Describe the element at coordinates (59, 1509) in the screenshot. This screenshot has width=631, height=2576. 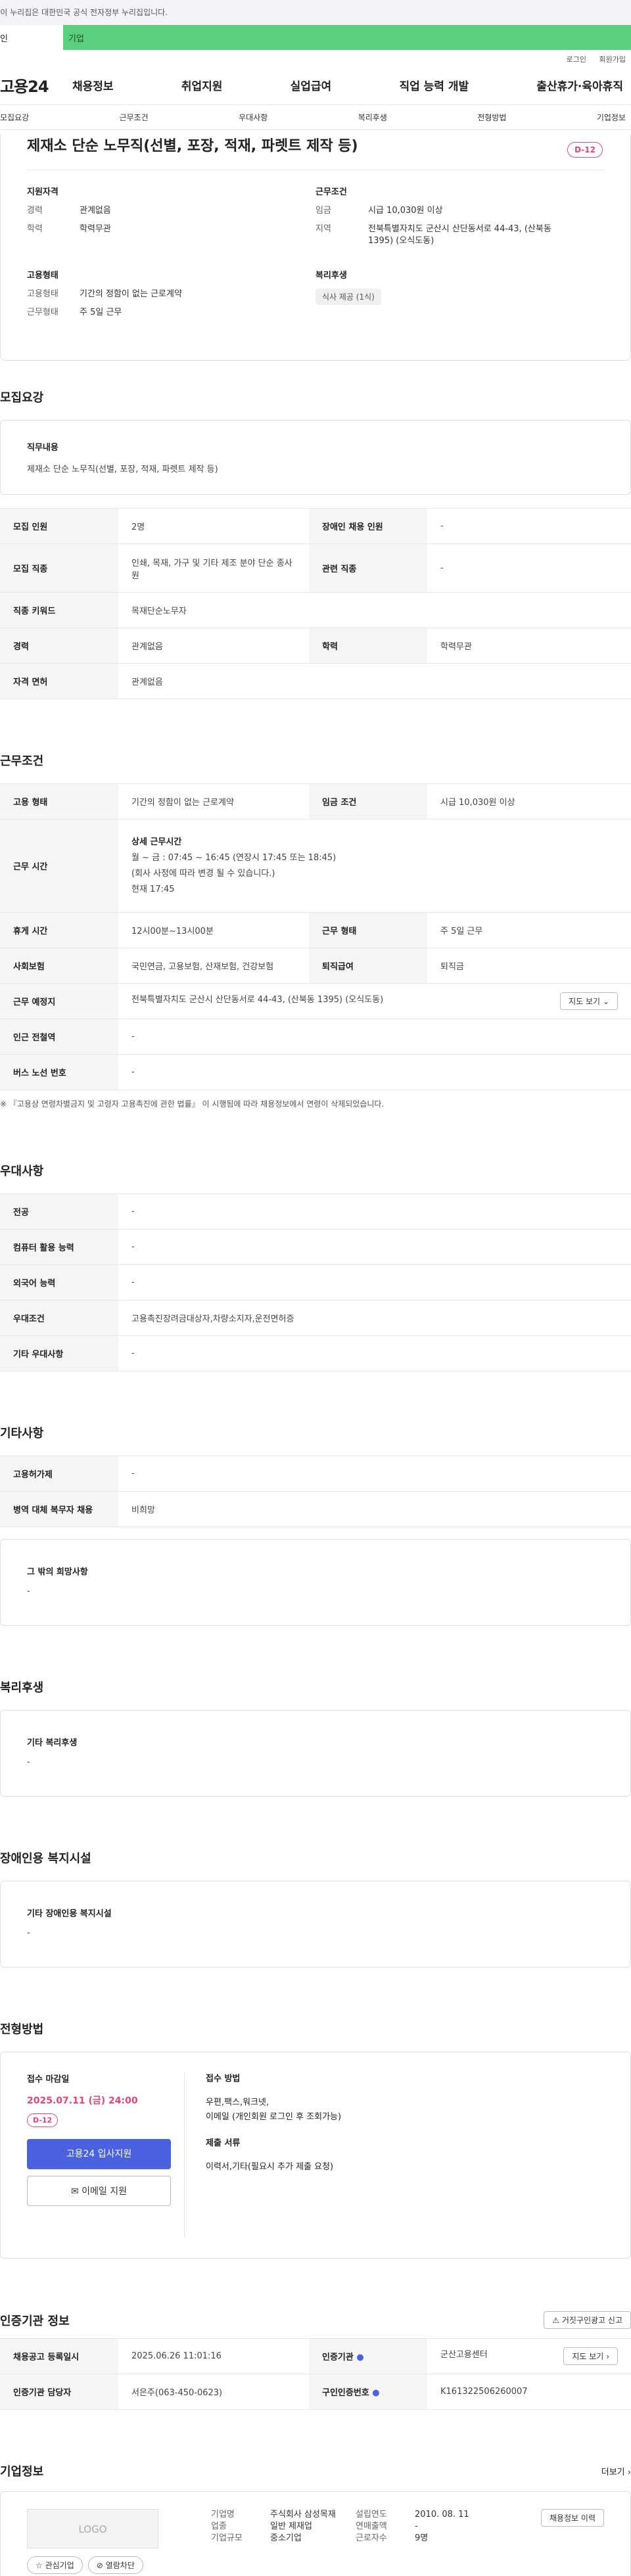
I see `cell-head: 병역 대체 복무자 채용` at that location.